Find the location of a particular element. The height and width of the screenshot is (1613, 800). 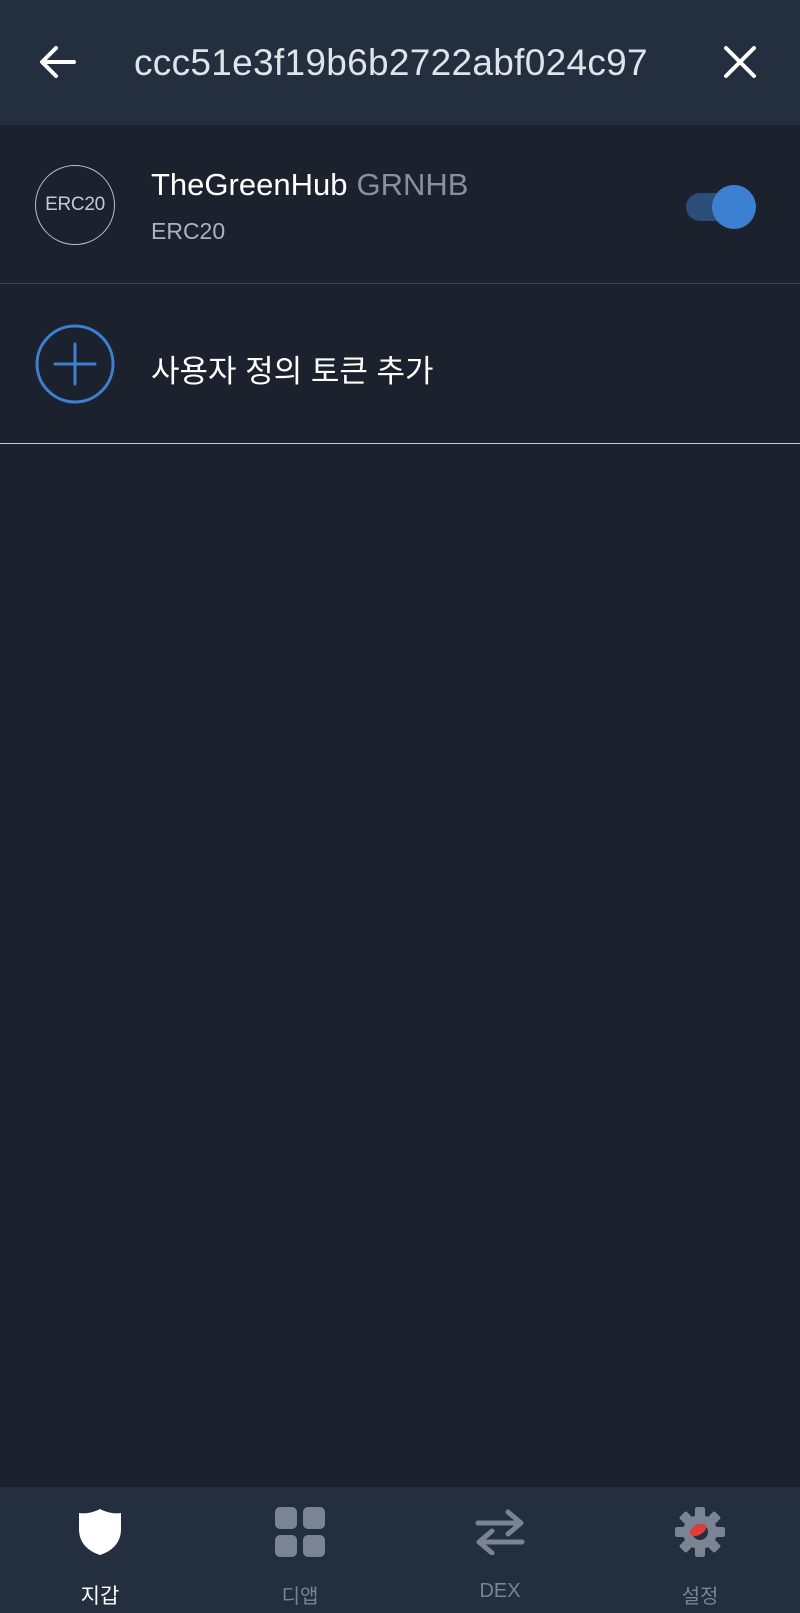

nav-dapps: 디앱 is located at coordinates (300, 1550).